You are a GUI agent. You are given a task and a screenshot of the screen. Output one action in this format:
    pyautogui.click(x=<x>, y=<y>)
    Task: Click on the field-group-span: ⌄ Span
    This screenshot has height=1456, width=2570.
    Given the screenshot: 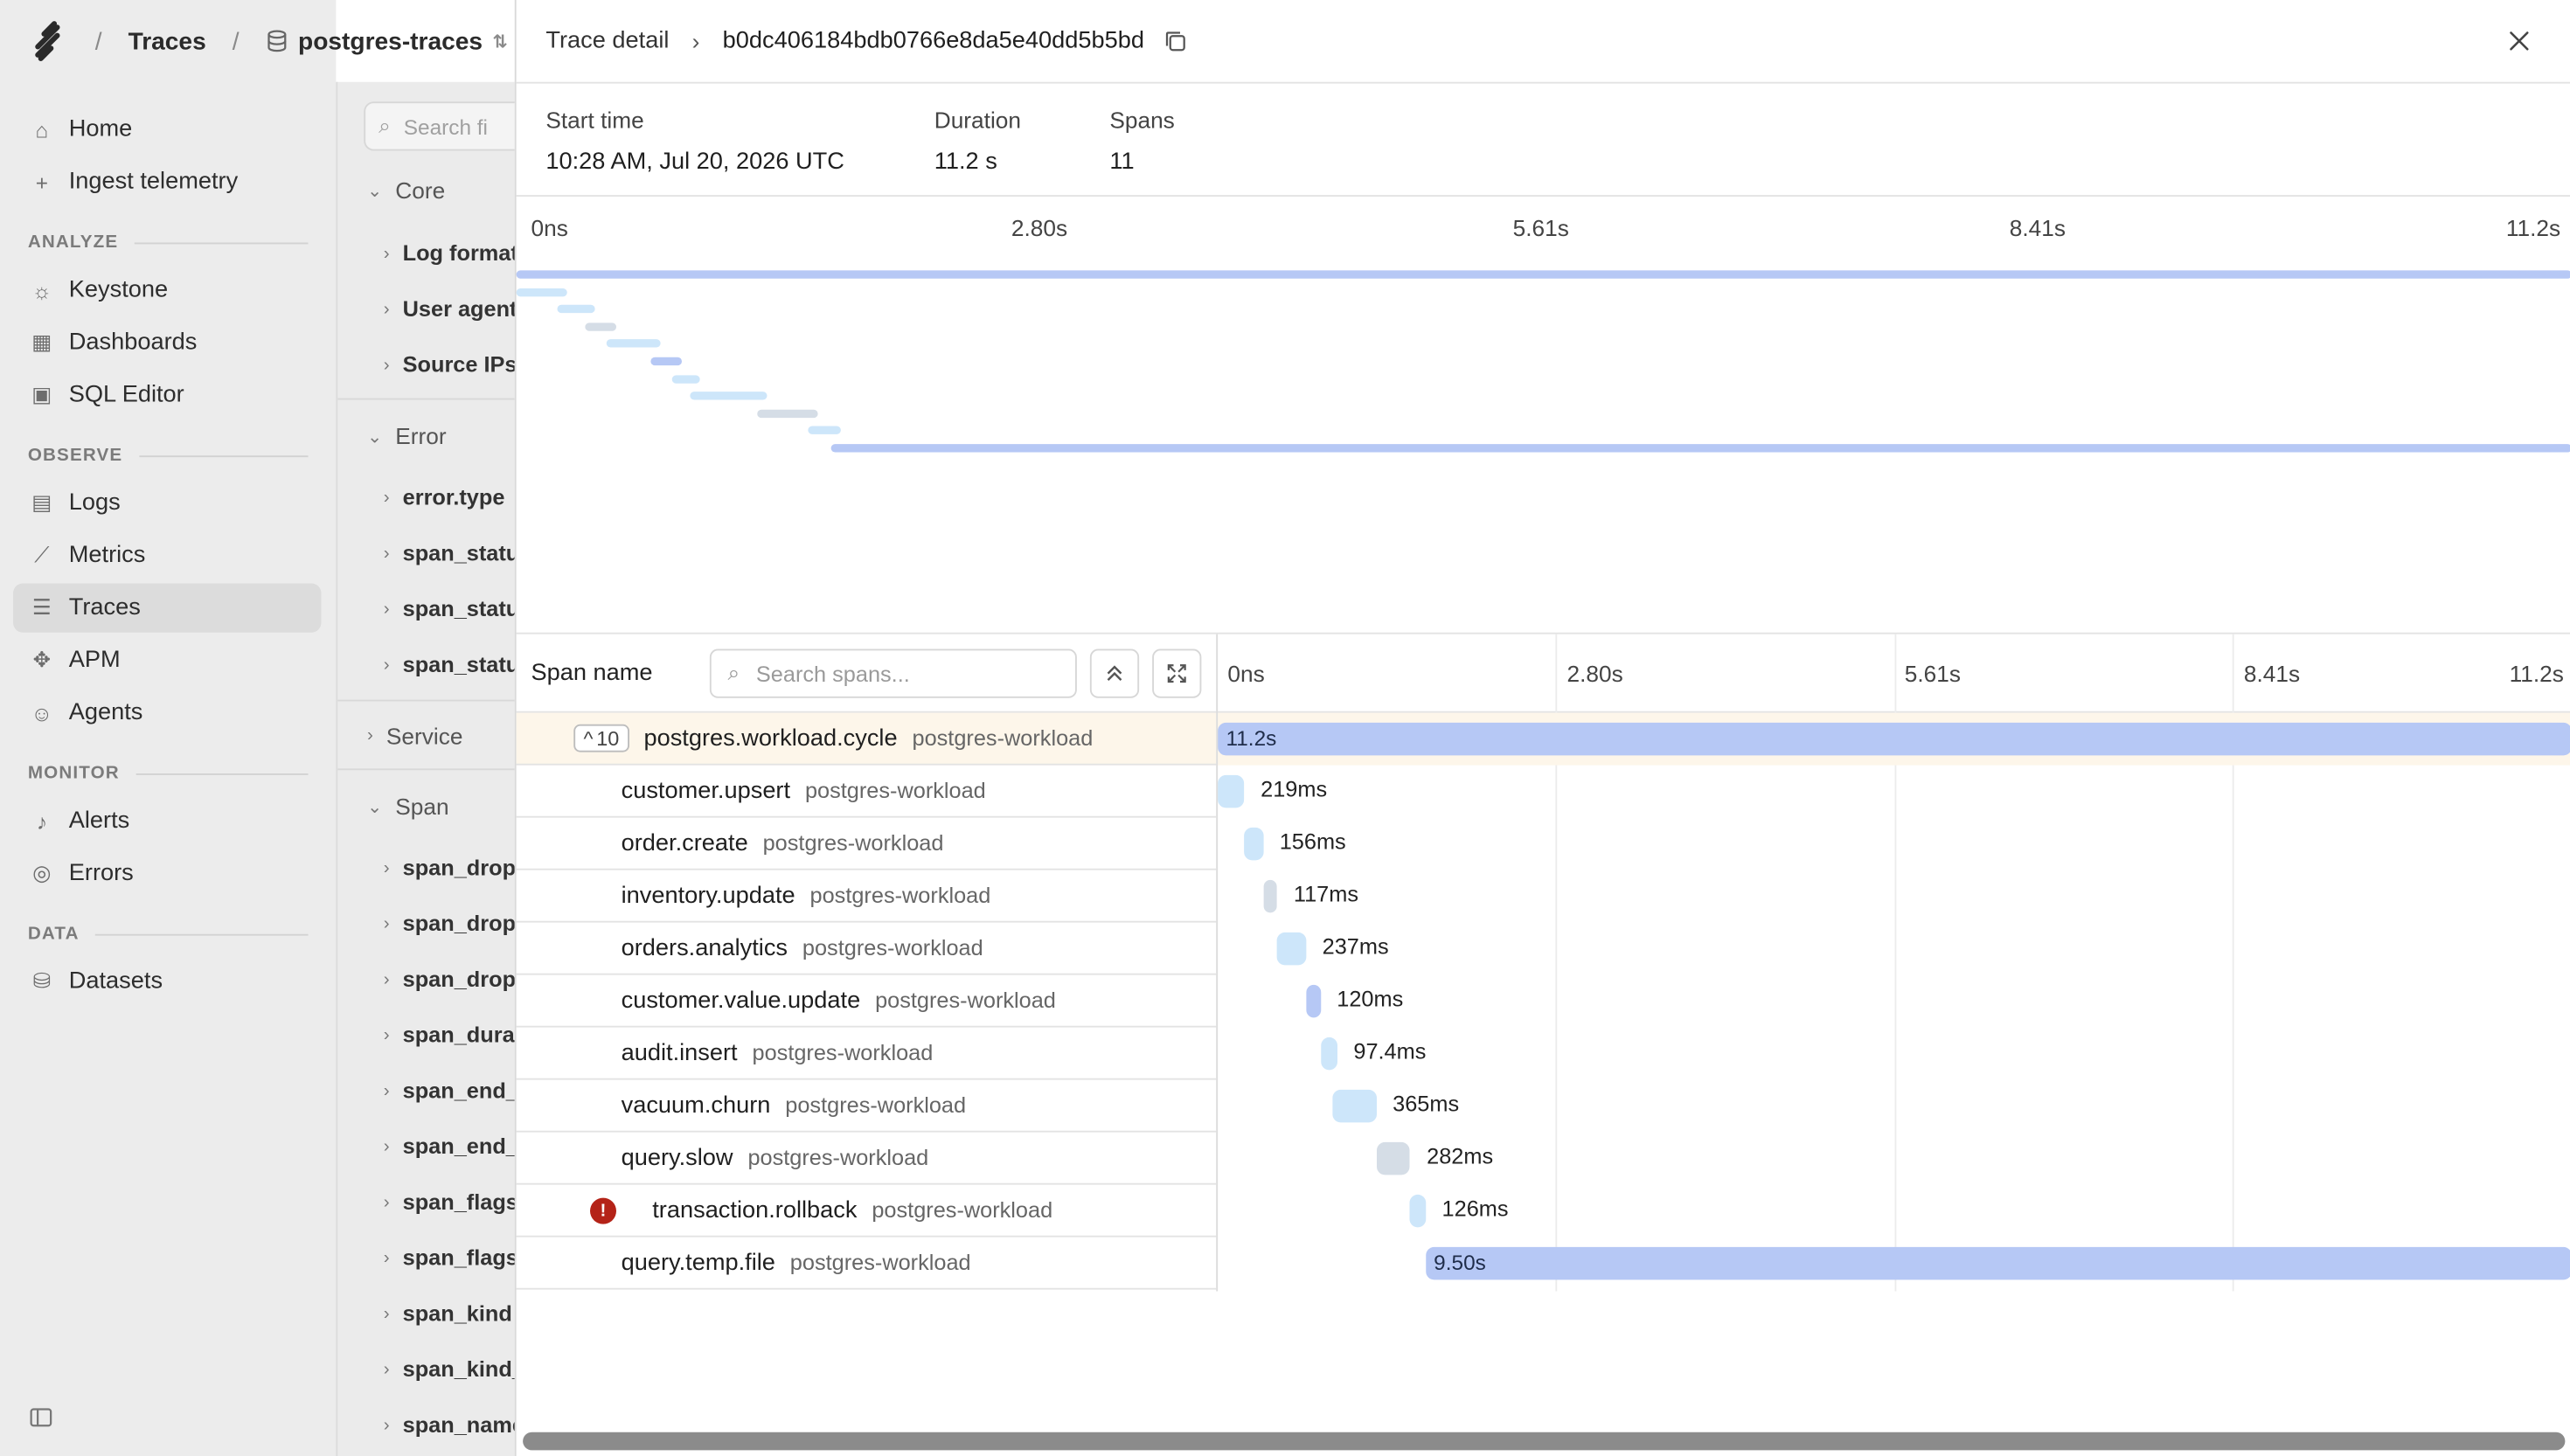 What is the action you would take?
    pyautogui.click(x=408, y=807)
    